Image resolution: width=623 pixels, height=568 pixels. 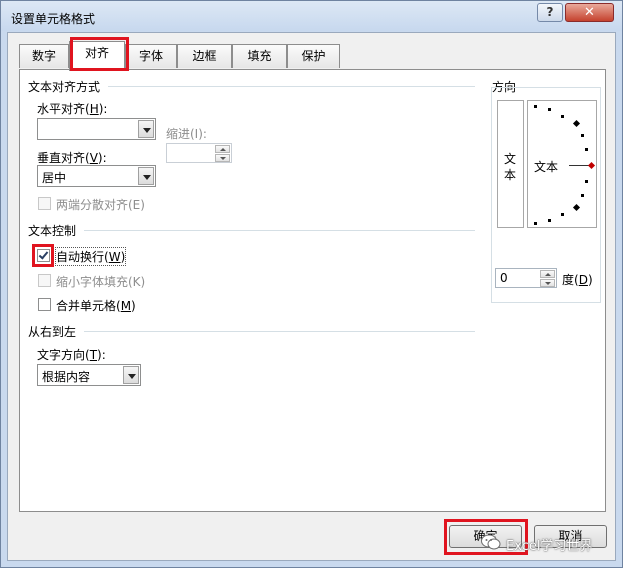 What do you see at coordinates (90, 256) in the screenshot?
I see `wrap-text-label: 自动换行(W)` at bounding box center [90, 256].